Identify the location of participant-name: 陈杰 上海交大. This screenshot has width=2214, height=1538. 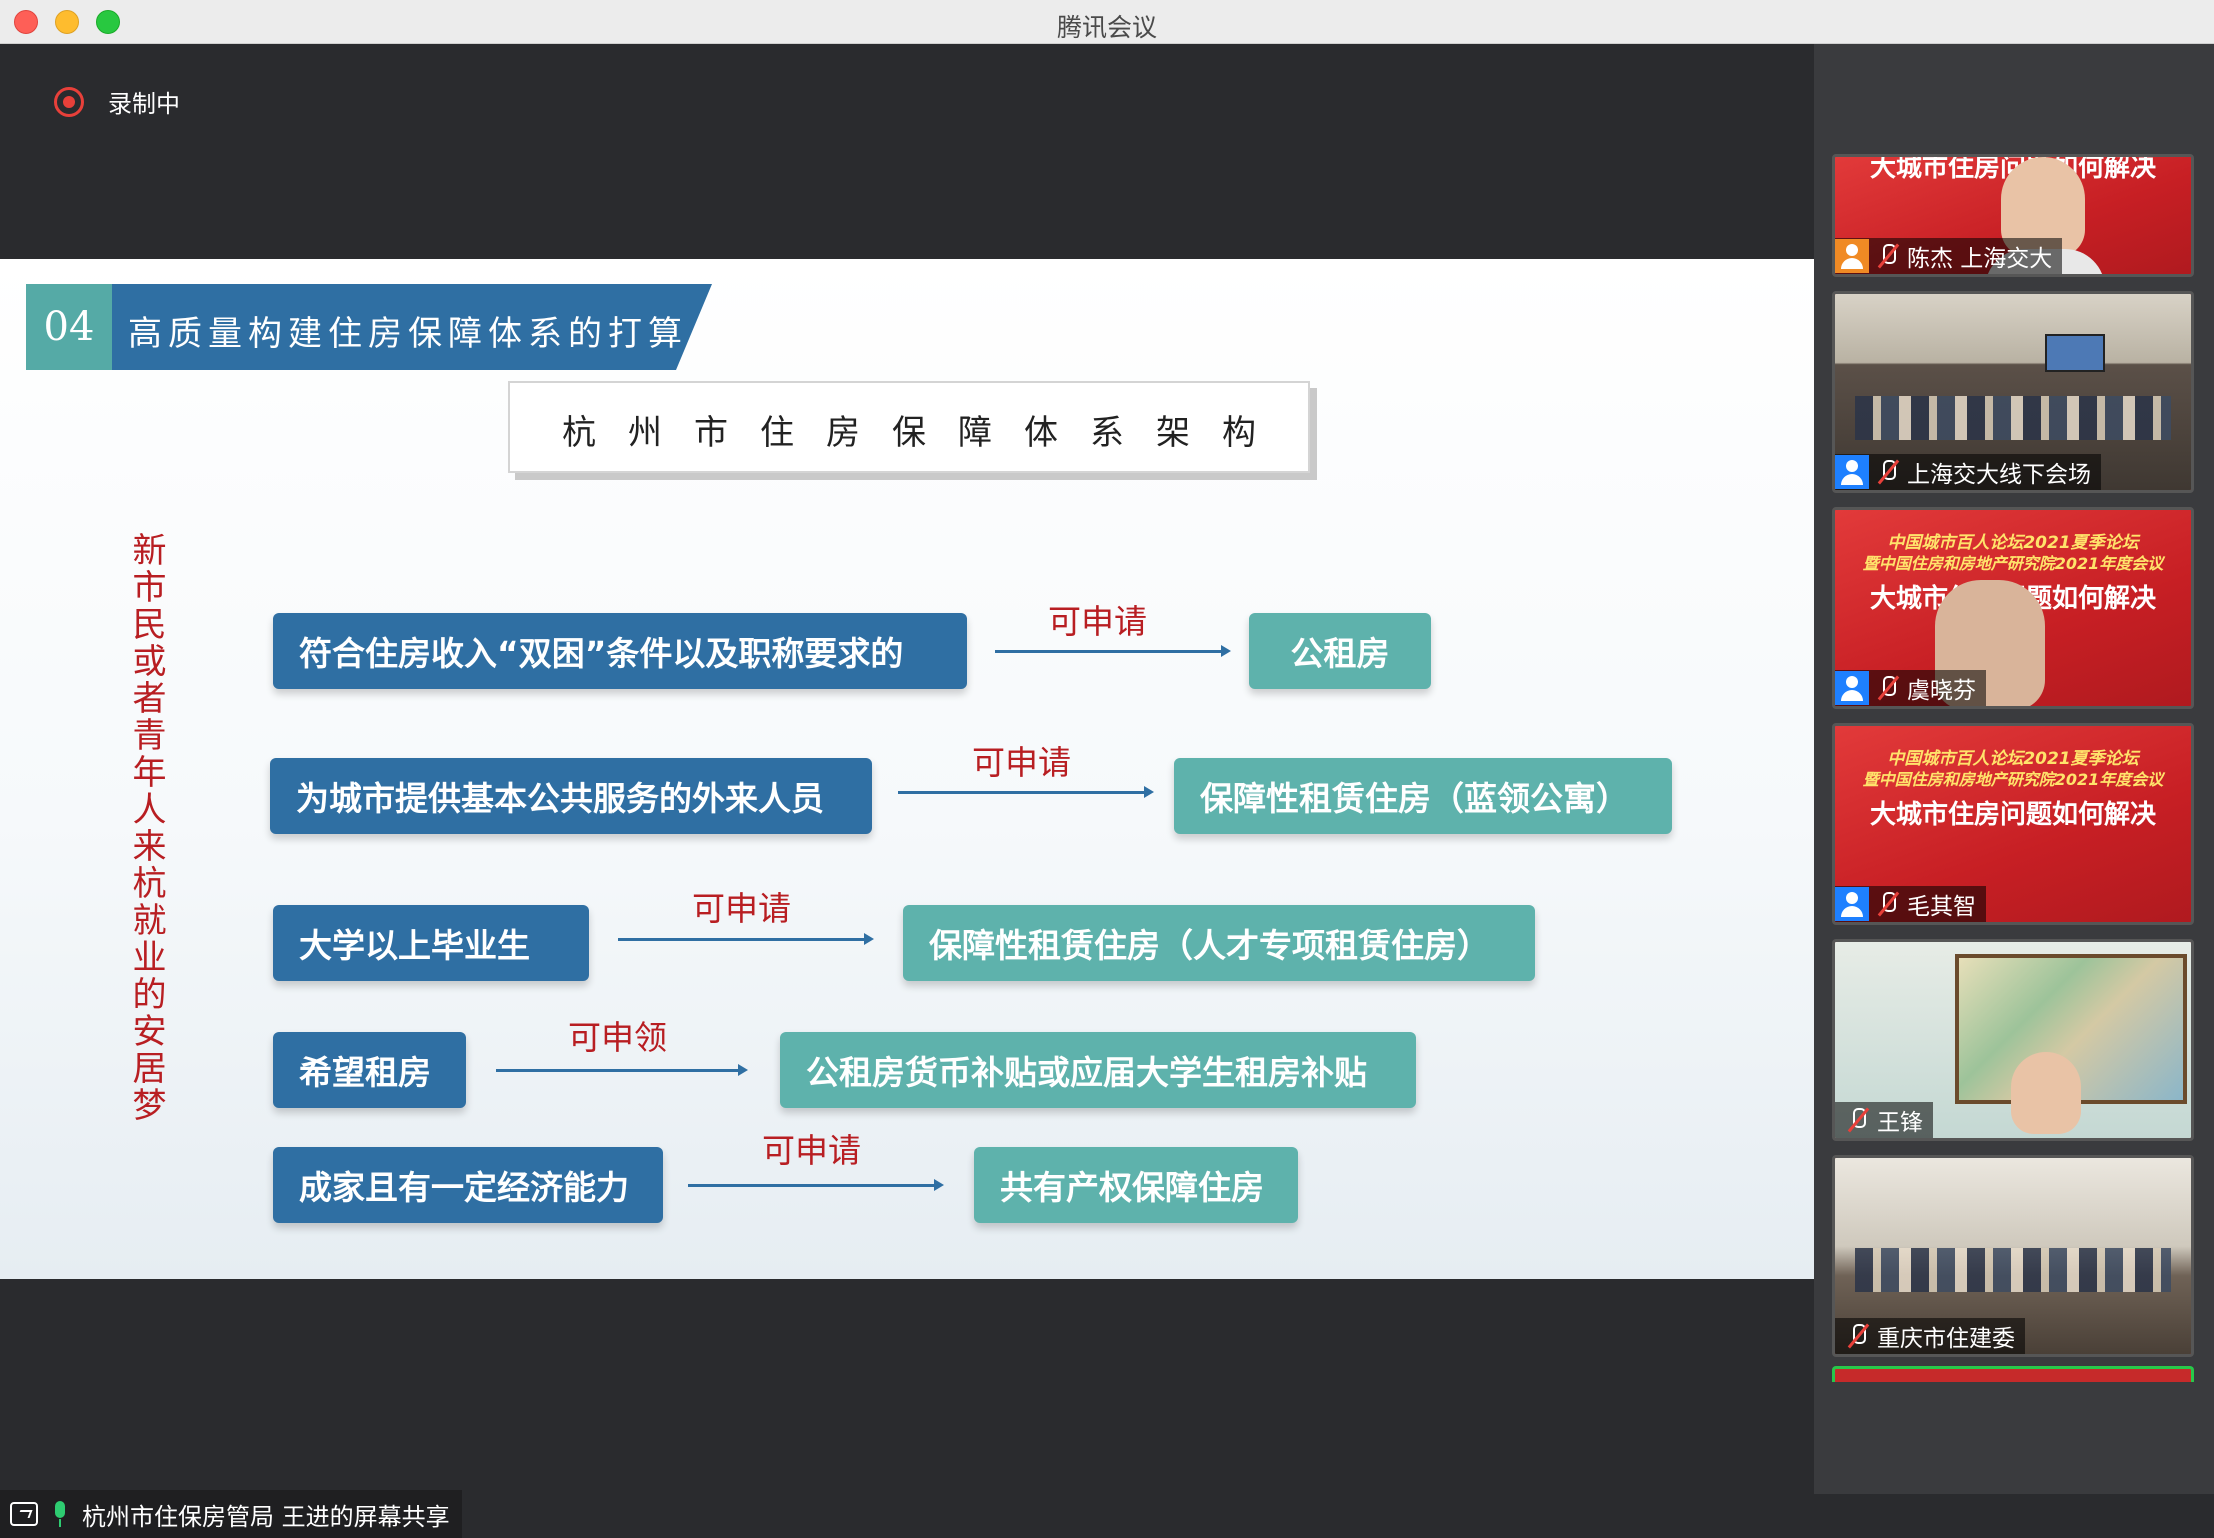
(1980, 259).